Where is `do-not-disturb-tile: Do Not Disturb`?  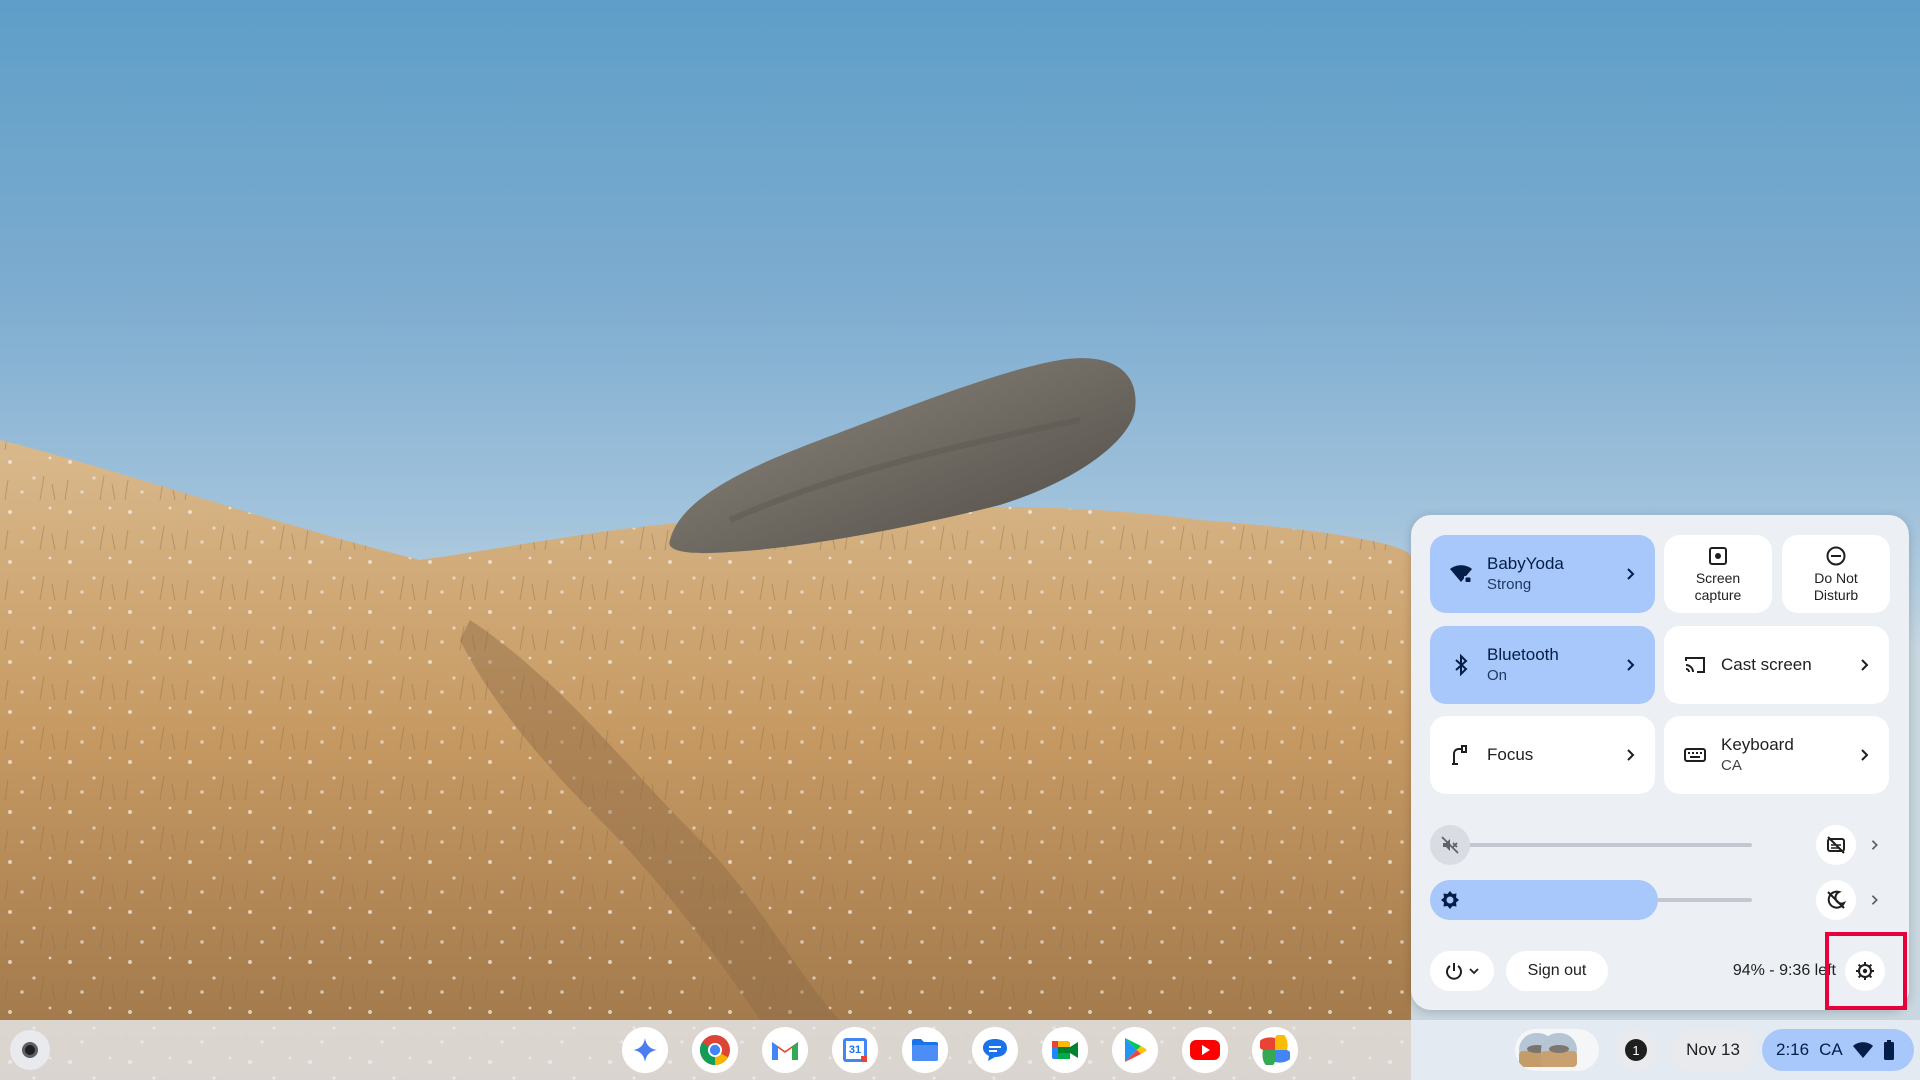 do-not-disturb-tile: Do Not Disturb is located at coordinates (1836, 574).